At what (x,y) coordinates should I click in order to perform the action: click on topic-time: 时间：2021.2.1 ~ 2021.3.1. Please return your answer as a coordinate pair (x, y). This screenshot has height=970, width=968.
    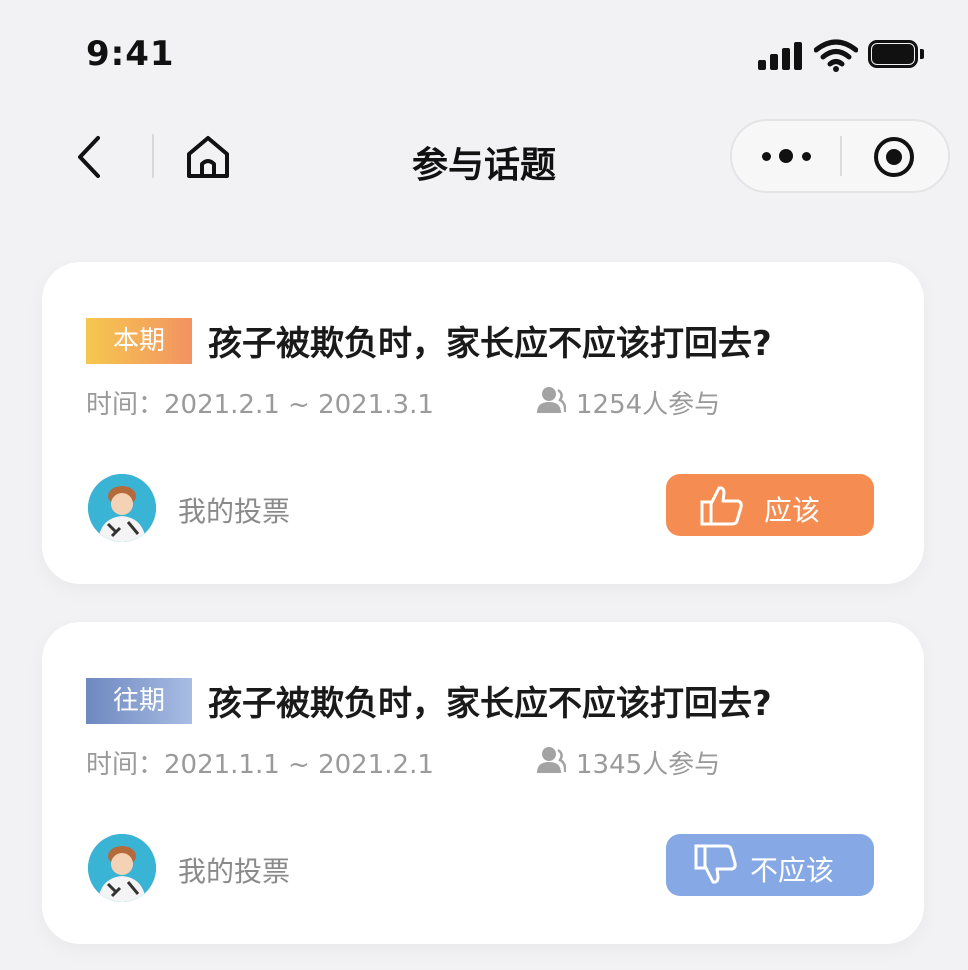
    Looking at the image, I should click on (260, 405).